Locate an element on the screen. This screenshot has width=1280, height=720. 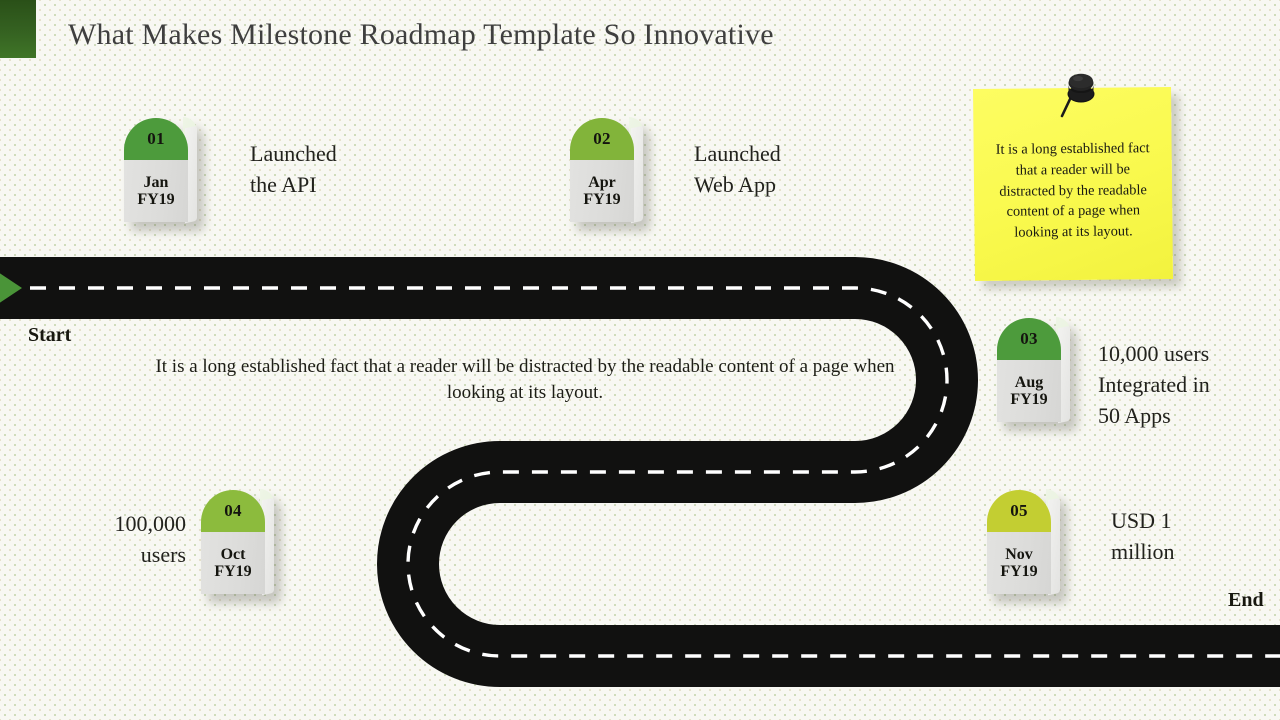
milestone-label-04: 100,000 users is located at coordinates (150, 539).